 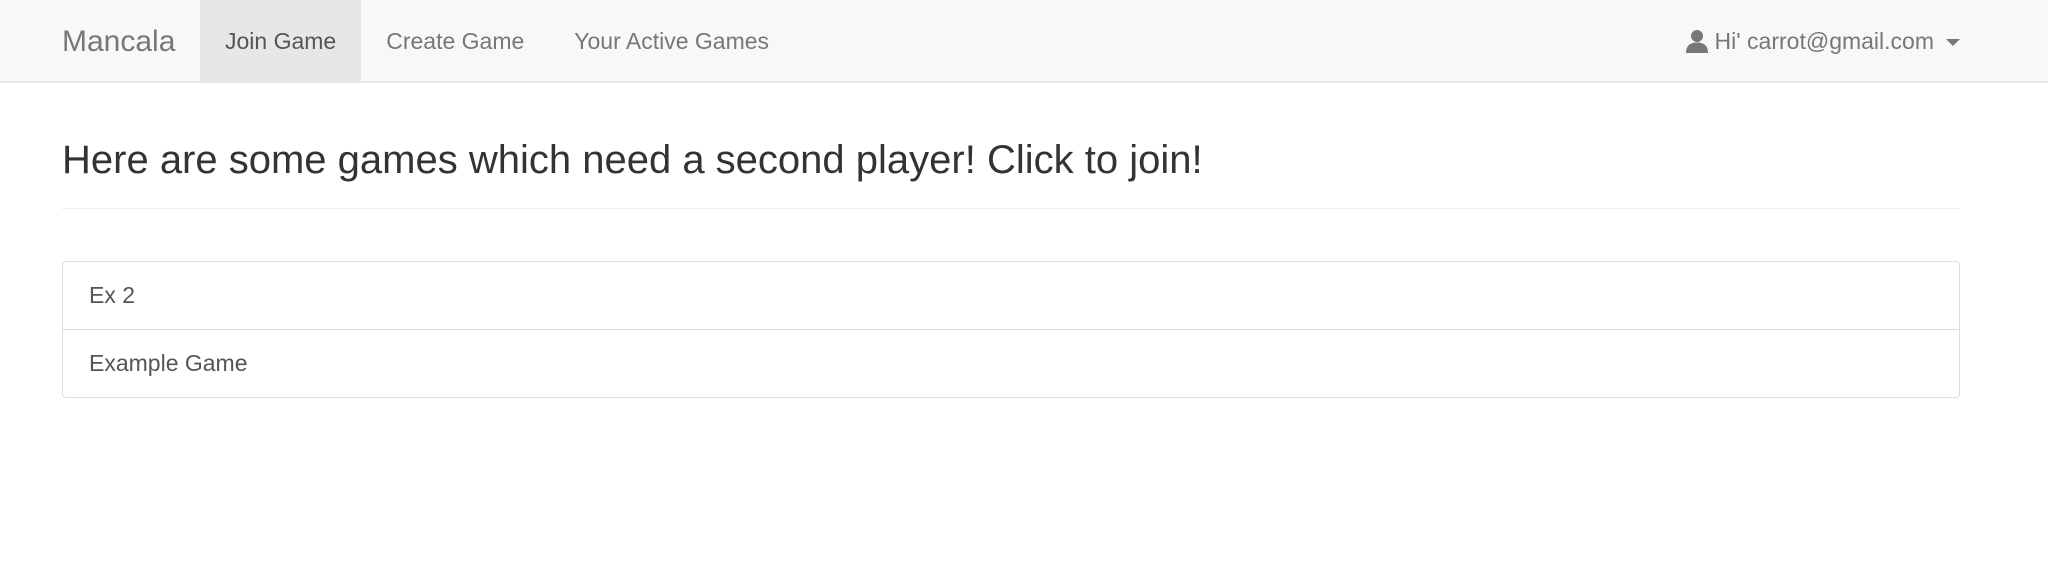 What do you see at coordinates (455, 41) in the screenshot?
I see `nav-tab-create-game: Create Game` at bounding box center [455, 41].